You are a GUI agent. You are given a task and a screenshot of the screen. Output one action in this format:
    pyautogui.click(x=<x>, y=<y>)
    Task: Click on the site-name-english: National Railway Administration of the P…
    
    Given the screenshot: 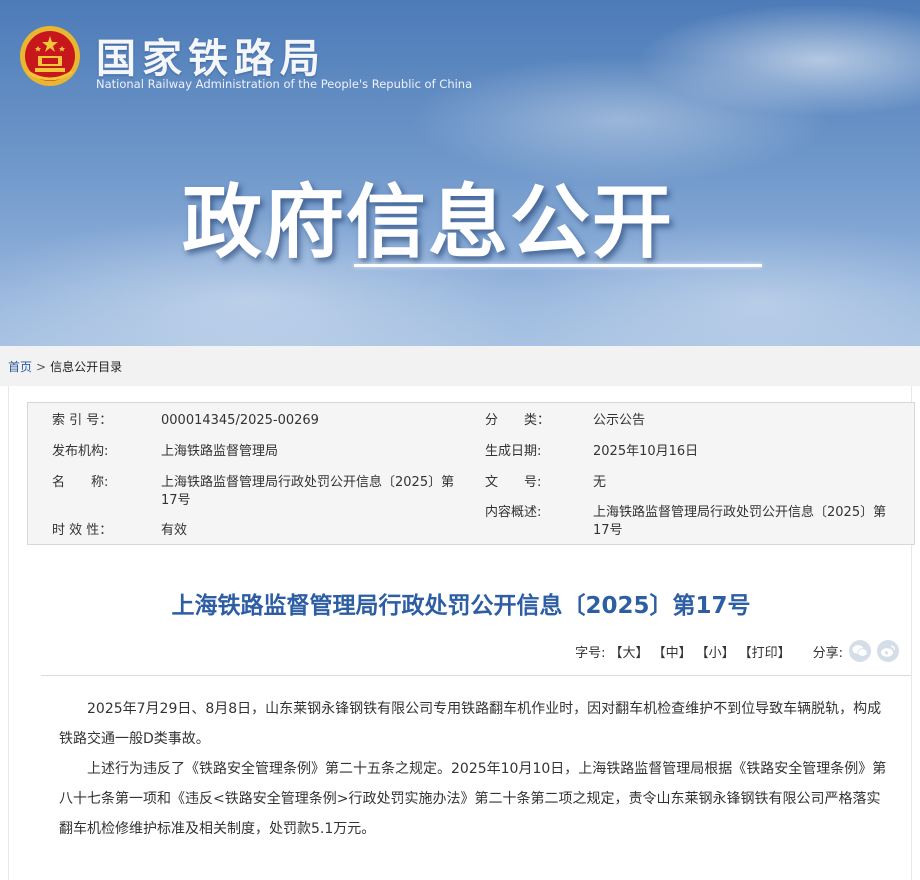 What is the action you would take?
    pyautogui.click(x=284, y=84)
    